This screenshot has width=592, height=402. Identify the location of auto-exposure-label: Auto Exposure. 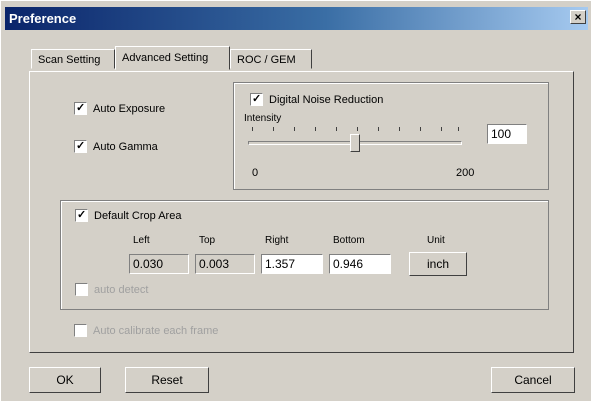
(129, 108).